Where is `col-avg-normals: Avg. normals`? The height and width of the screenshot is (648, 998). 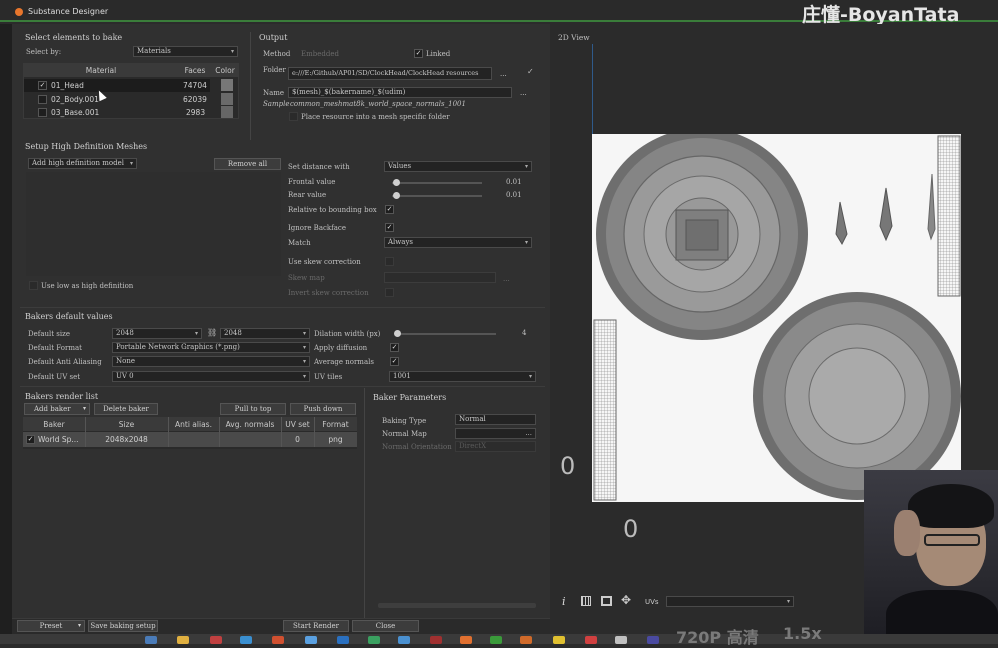 col-avg-normals: Avg. normals is located at coordinates (250, 424).